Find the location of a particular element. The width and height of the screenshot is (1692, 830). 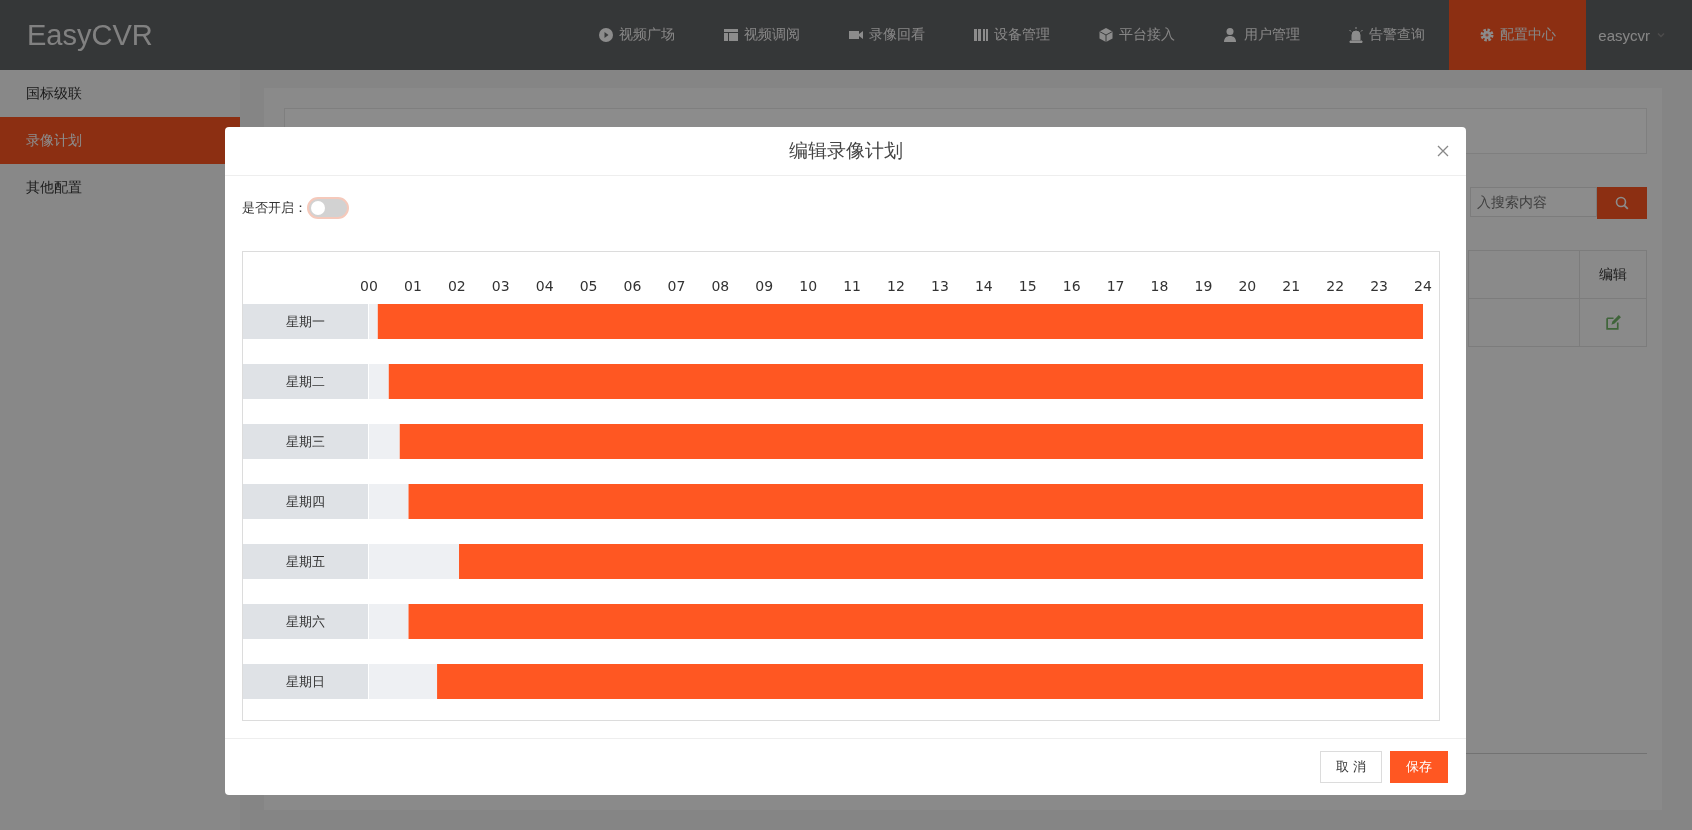

hour-label: 03 is located at coordinates (500, 286).